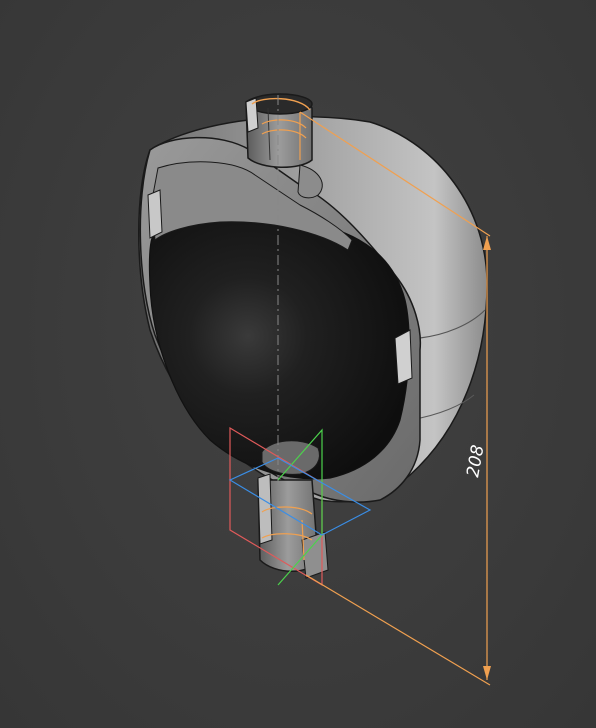 This screenshot has height=728, width=596. What do you see at coordinates (475, 461) in the screenshot?
I see `dimension-value-label: 208` at bounding box center [475, 461].